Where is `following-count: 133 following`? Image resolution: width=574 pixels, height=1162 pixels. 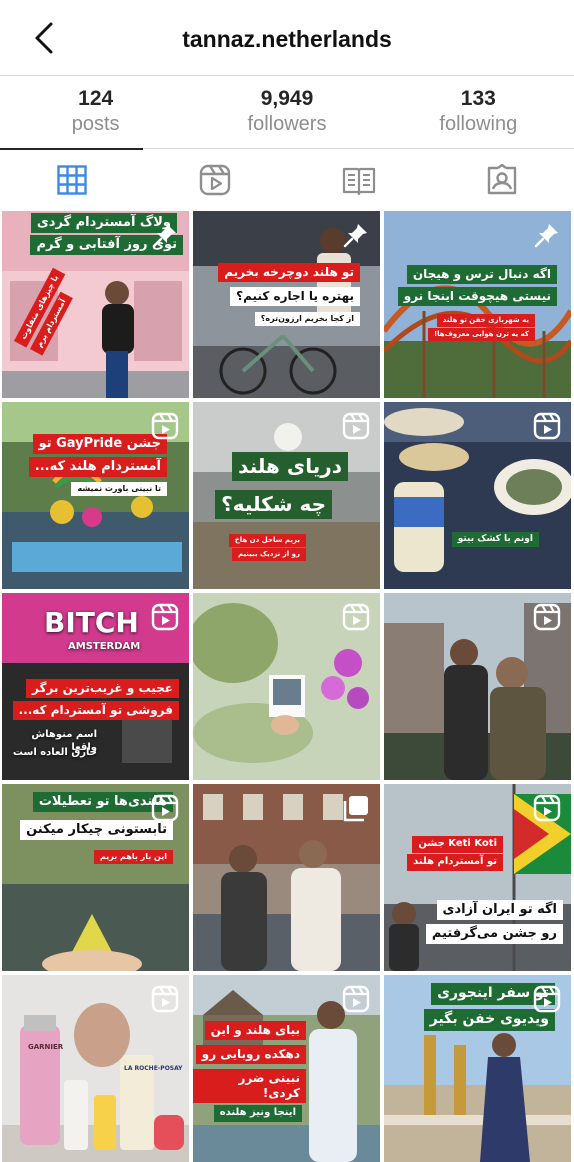
following-count: 133 following is located at coordinates (478, 112).